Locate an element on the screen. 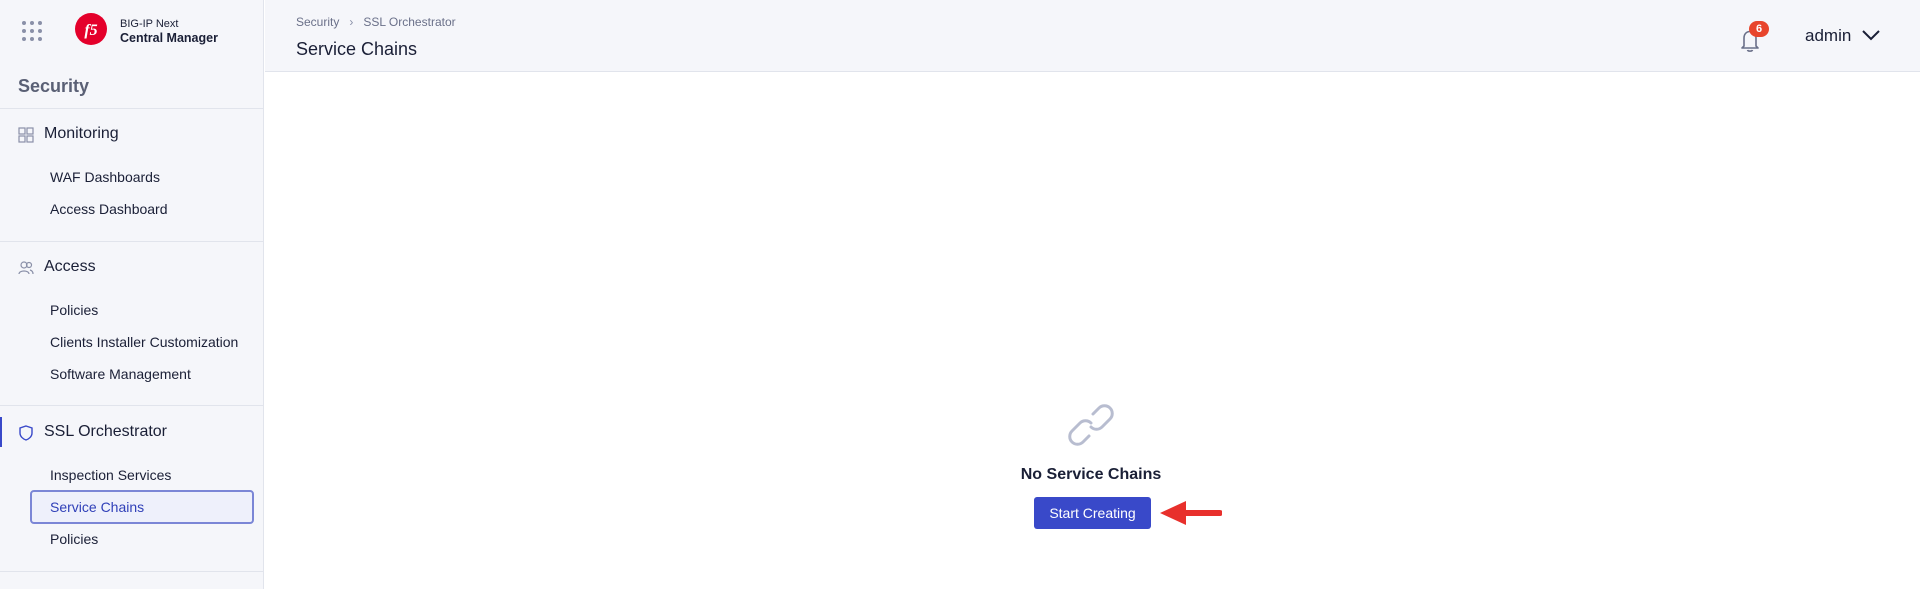  sidebar-item-inspection-services: Inspection Services is located at coordinates (142, 475).